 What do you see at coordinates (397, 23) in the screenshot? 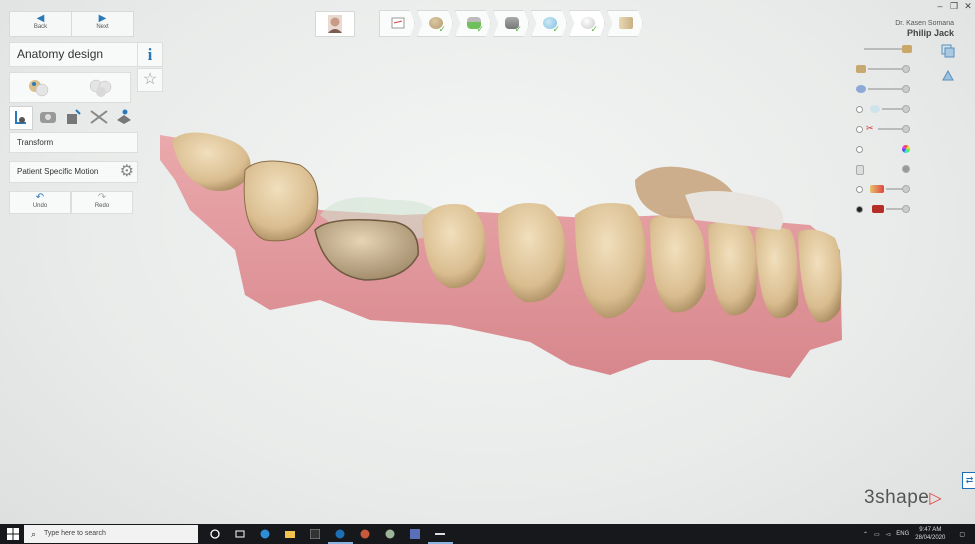
I see `step-order-form` at bounding box center [397, 23].